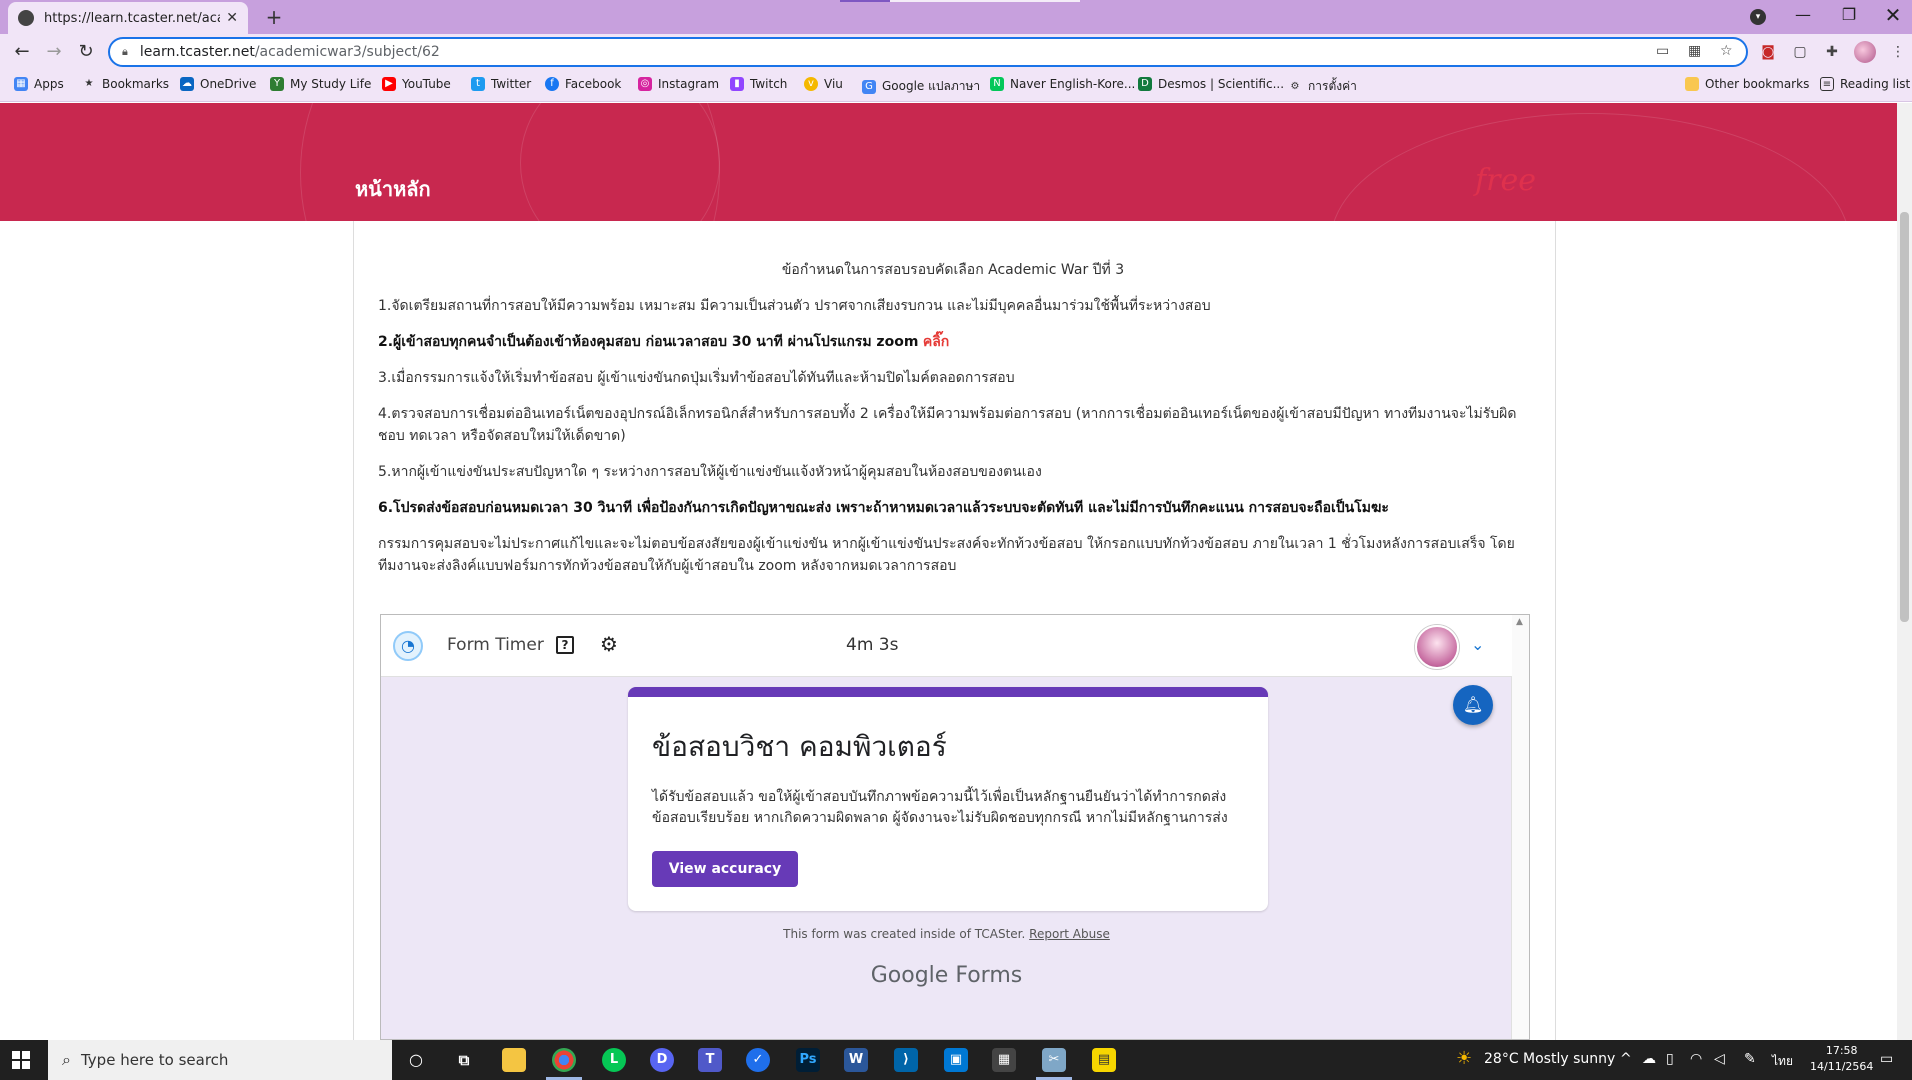 The image size is (1912, 1080). What do you see at coordinates (197, 52) in the screenshot?
I see `url-host: learn.tcaster.net` at bounding box center [197, 52].